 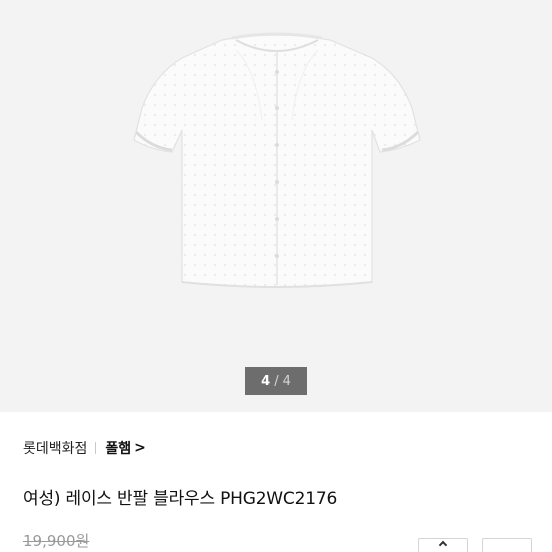 I want to click on current-page: 4, so click(x=266, y=381).